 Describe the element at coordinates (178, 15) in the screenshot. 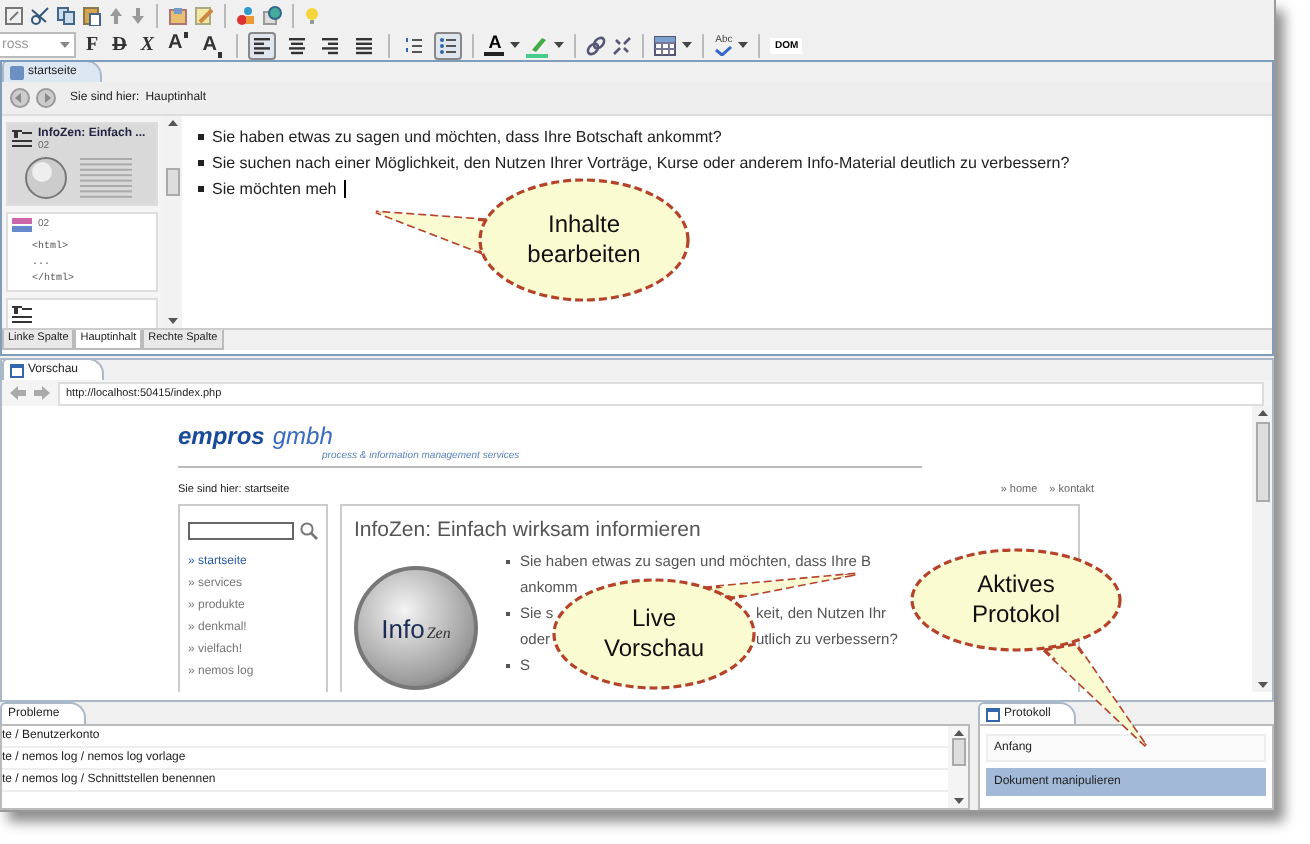

I see `card-icon` at that location.